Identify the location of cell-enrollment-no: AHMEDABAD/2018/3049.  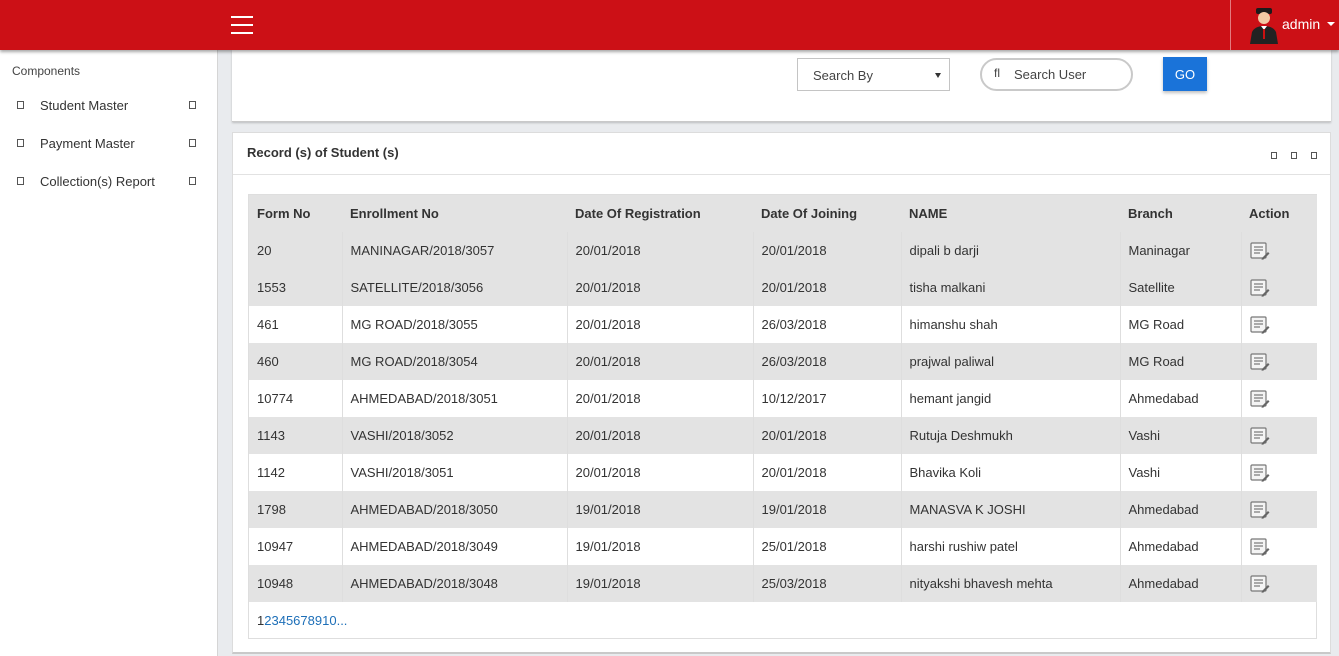
(455, 546).